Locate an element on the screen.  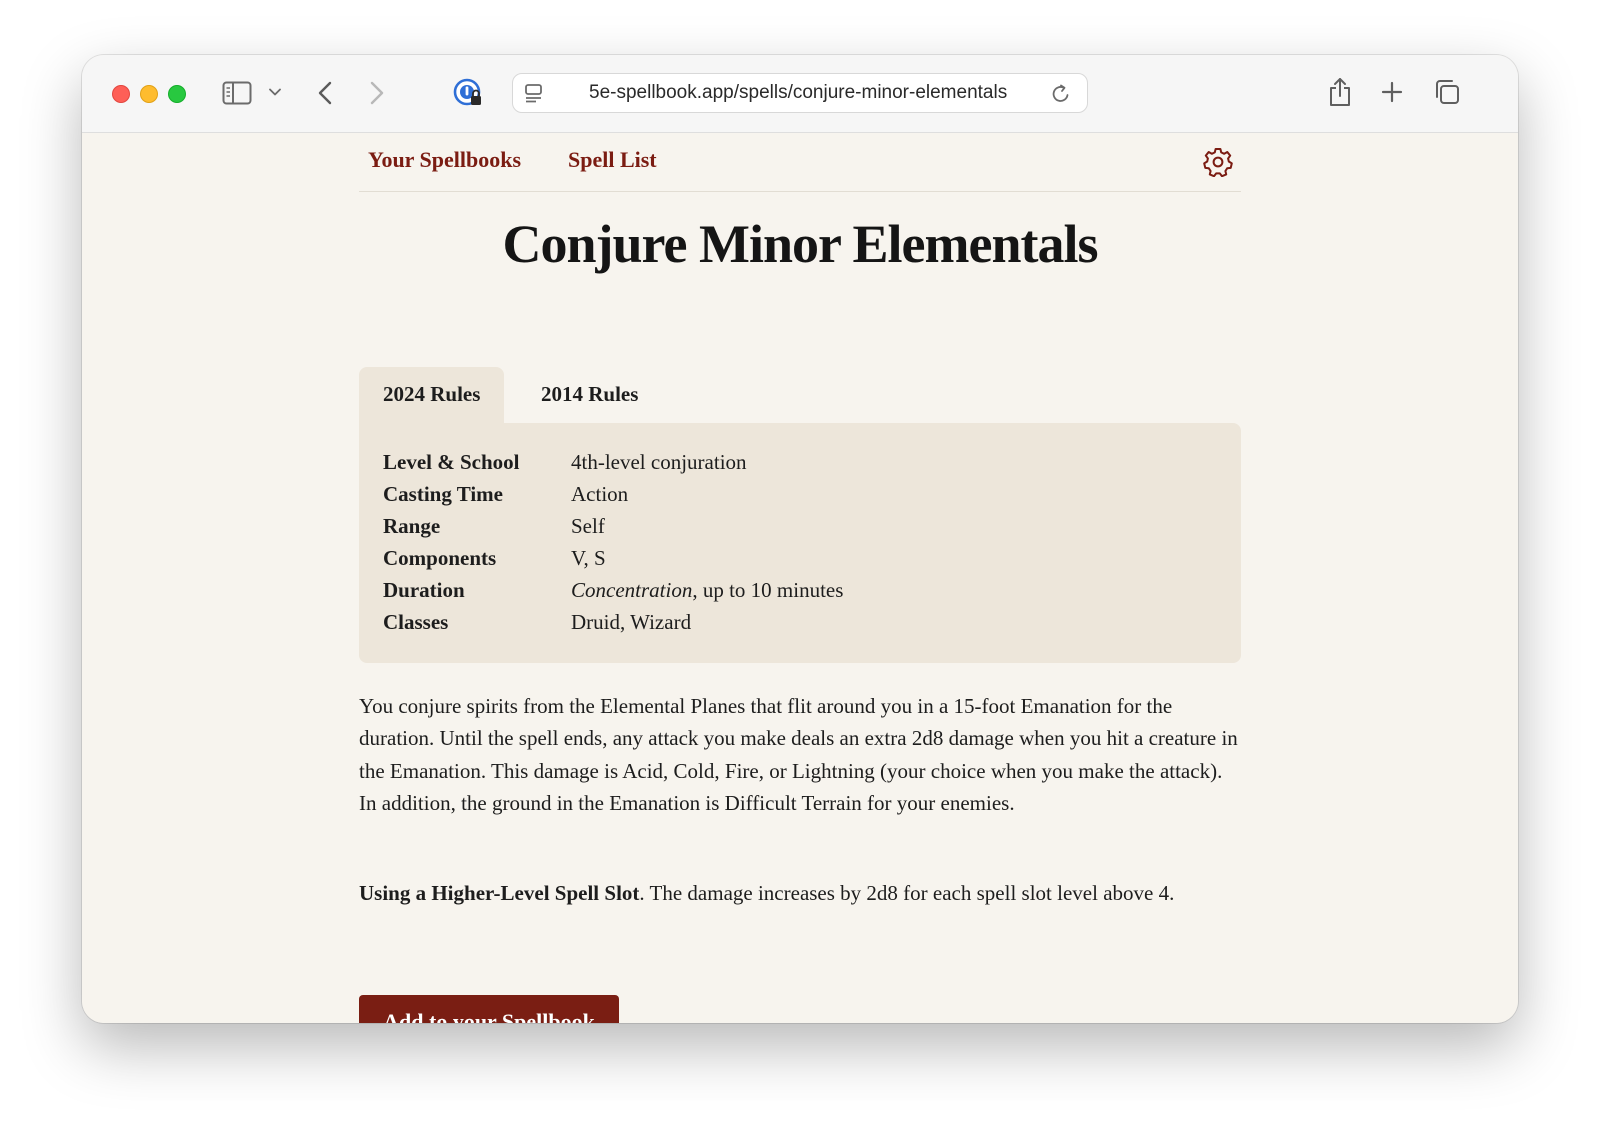
back-arrow-icon is located at coordinates (325, 93).